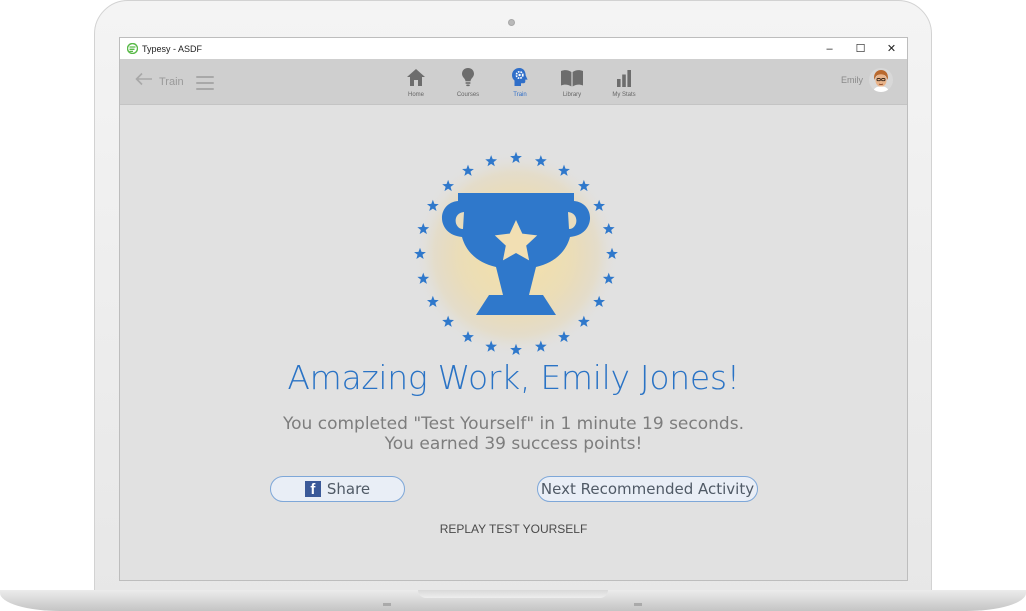 Image resolution: width=1026 pixels, height=611 pixels. I want to click on window-title: Typesy - ASDF, so click(172, 48).